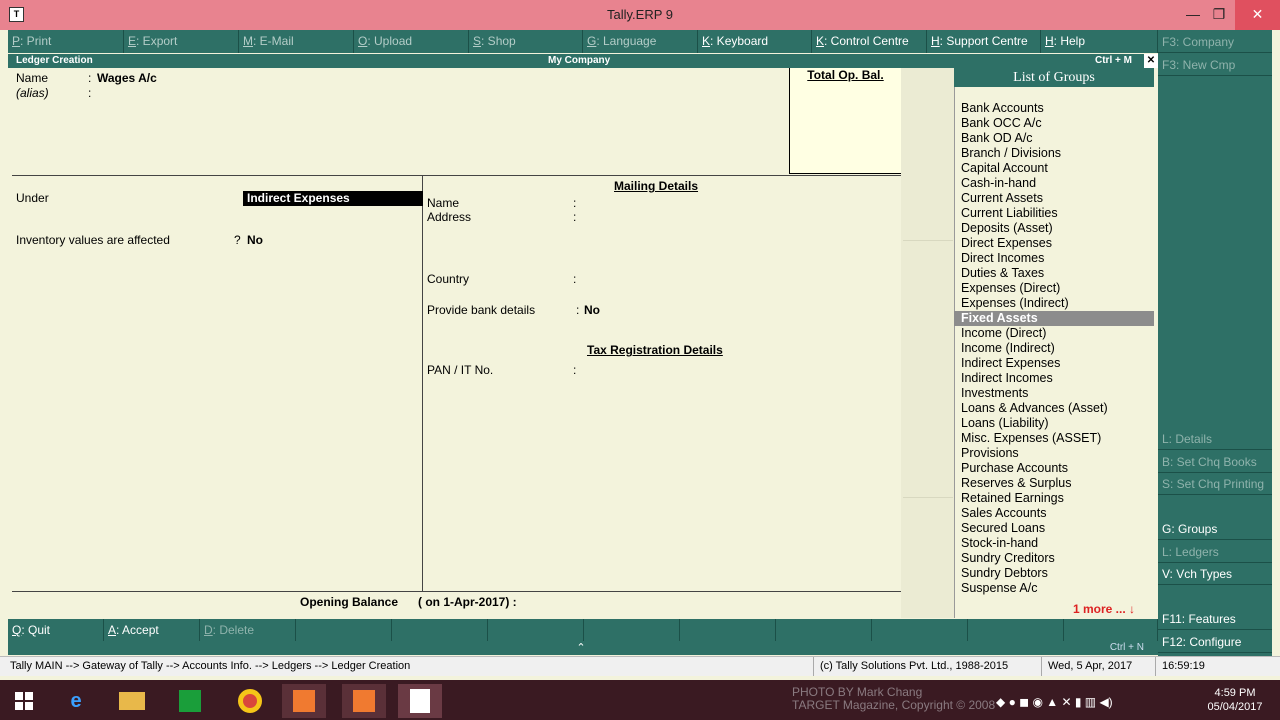 This screenshot has height=720, width=1280. What do you see at coordinates (581, 648) in the screenshot?
I see `expand-chevron-icon: ⌃` at bounding box center [581, 648].